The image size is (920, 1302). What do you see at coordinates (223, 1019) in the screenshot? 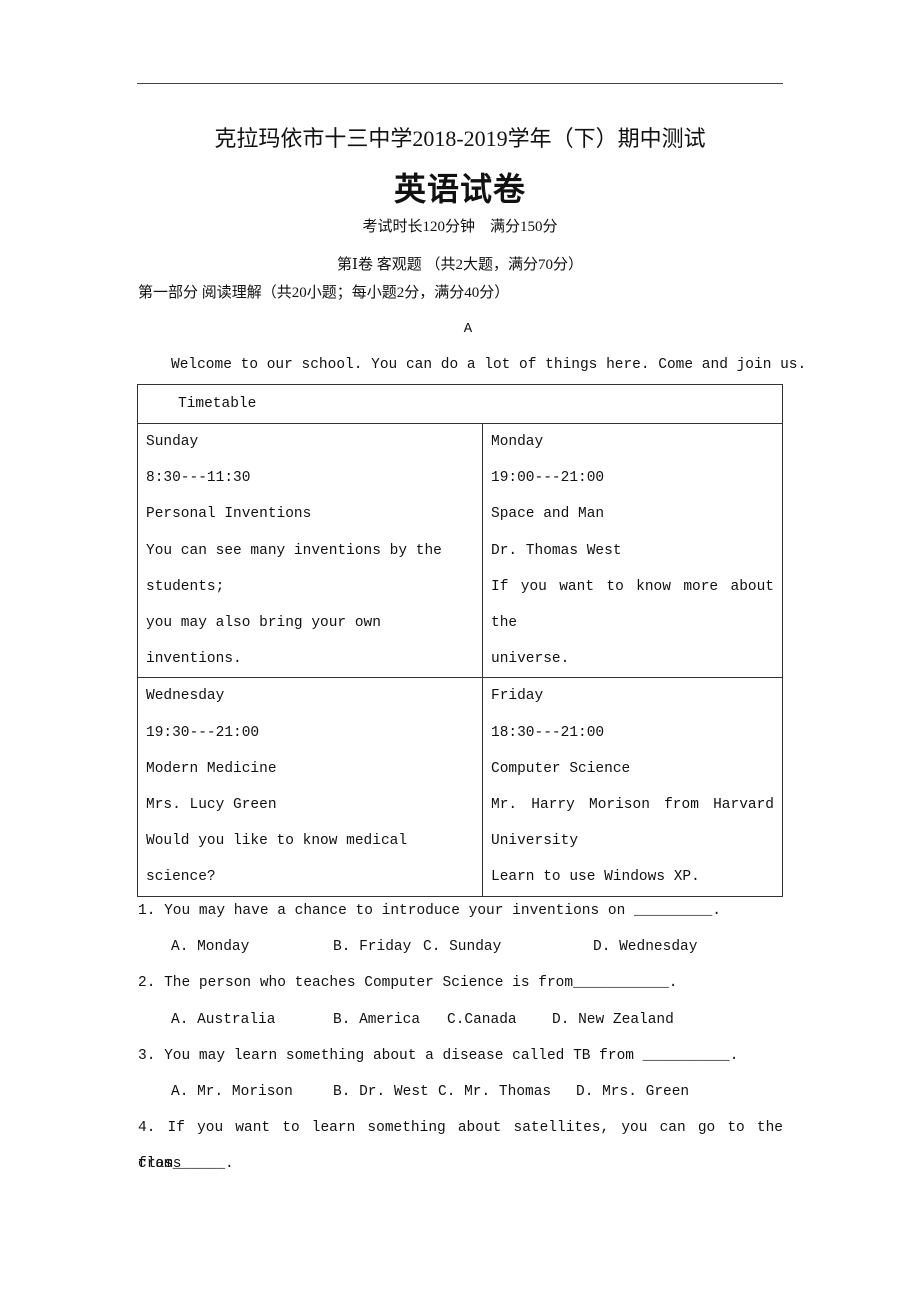
I see `option-a: A. Australia` at bounding box center [223, 1019].